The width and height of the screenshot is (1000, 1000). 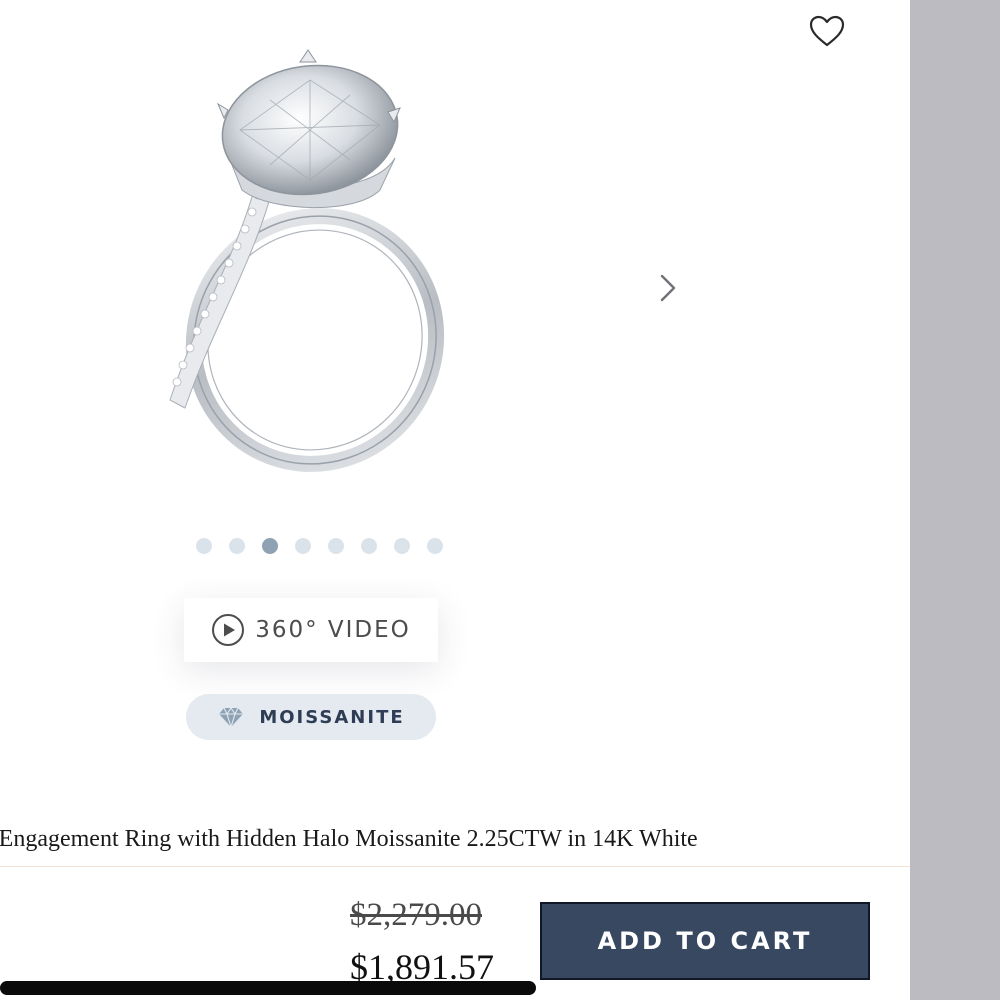 What do you see at coordinates (827, 31) in the screenshot?
I see `heart-outline-icon` at bounding box center [827, 31].